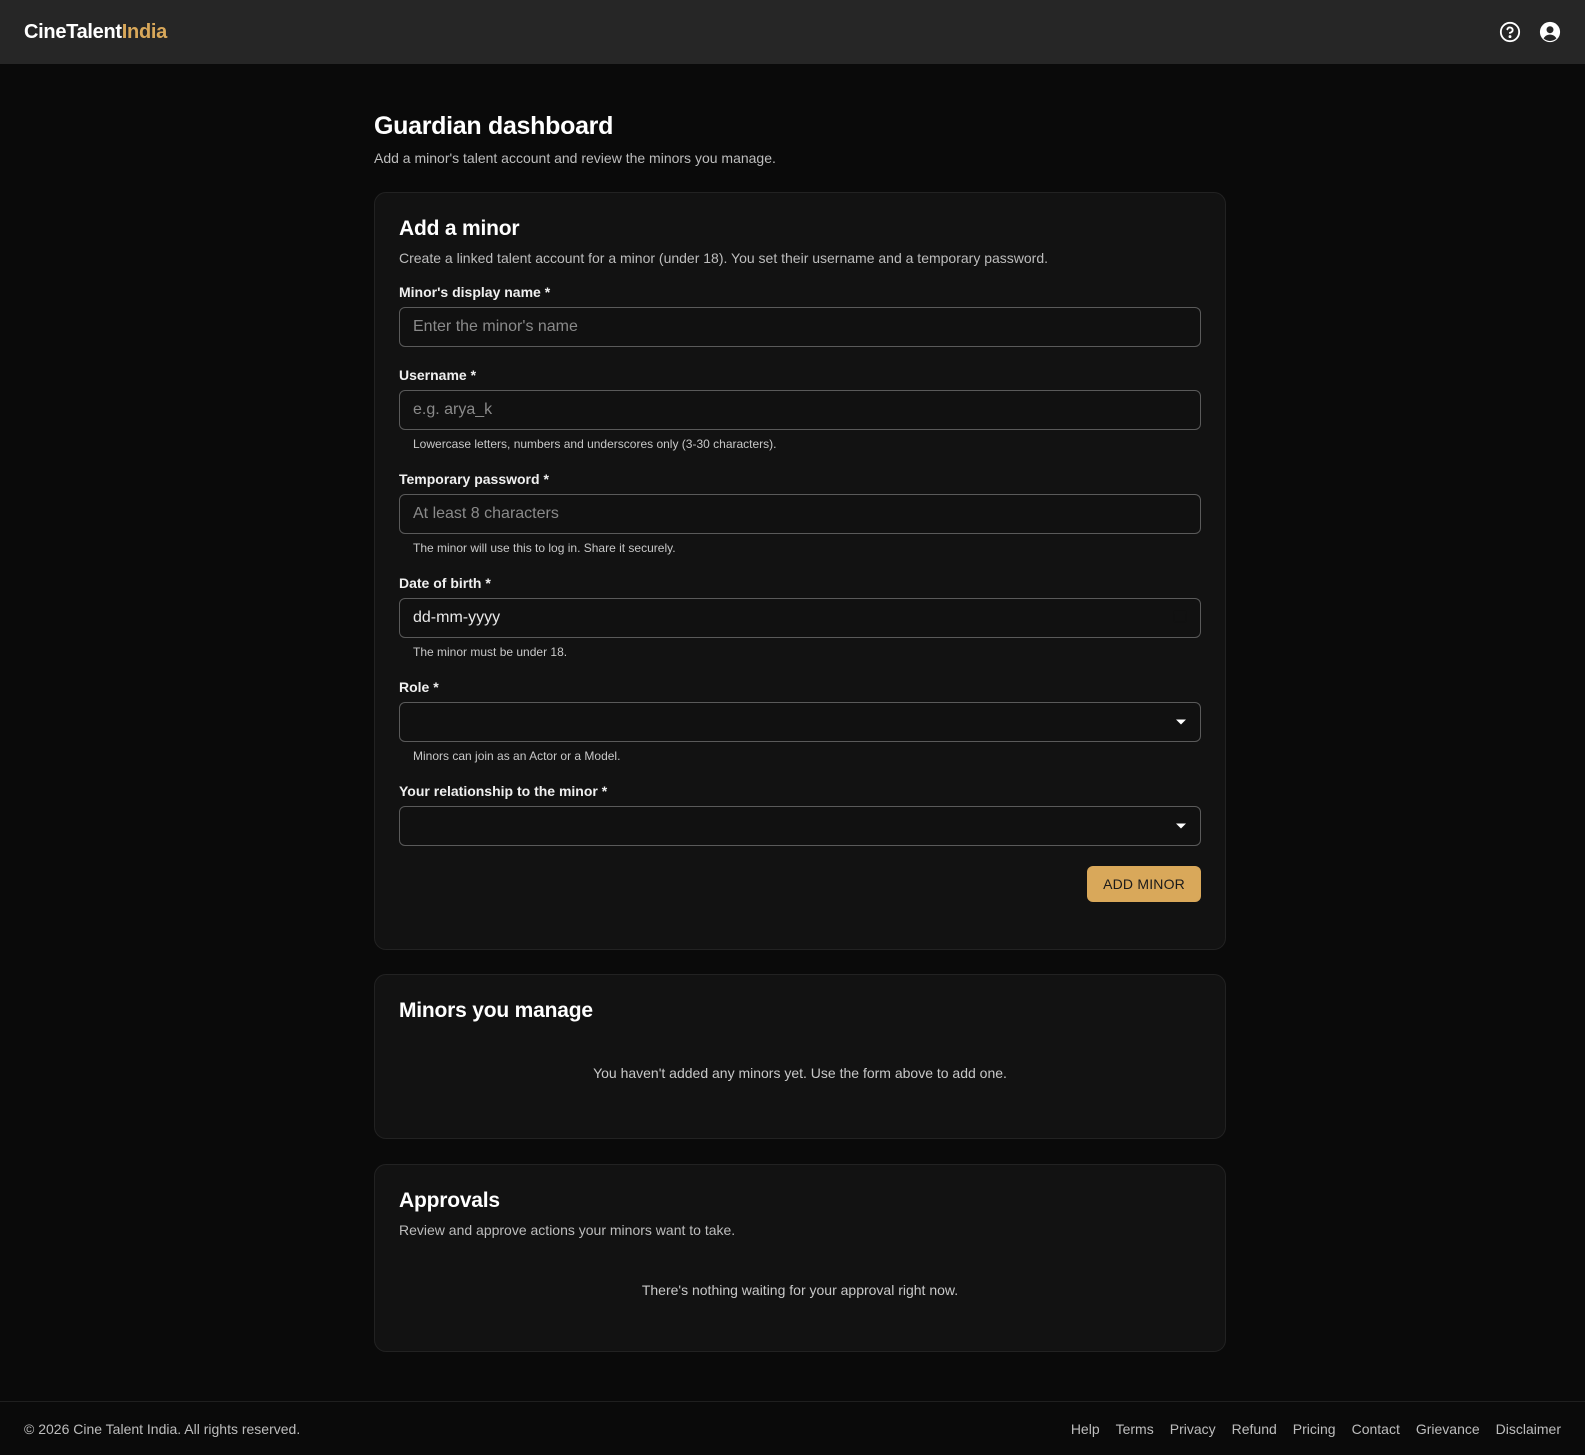  I want to click on footer-link-privacy: Privacy, so click(1193, 1429).